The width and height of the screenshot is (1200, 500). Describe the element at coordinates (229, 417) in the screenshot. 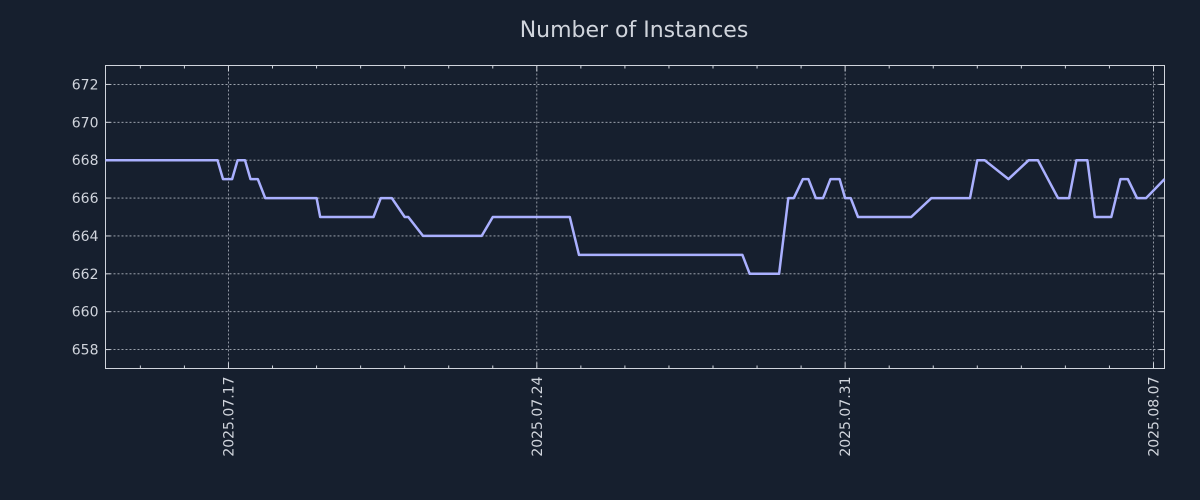

I see `x-tick-label: 2025.07.17` at that location.